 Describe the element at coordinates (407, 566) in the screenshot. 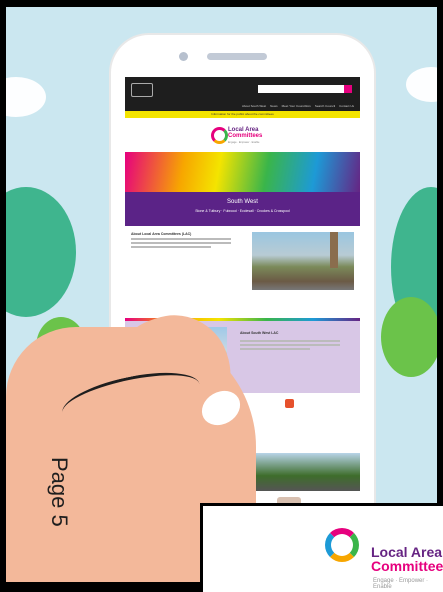

I see `logo-title-line2: Committees` at that location.